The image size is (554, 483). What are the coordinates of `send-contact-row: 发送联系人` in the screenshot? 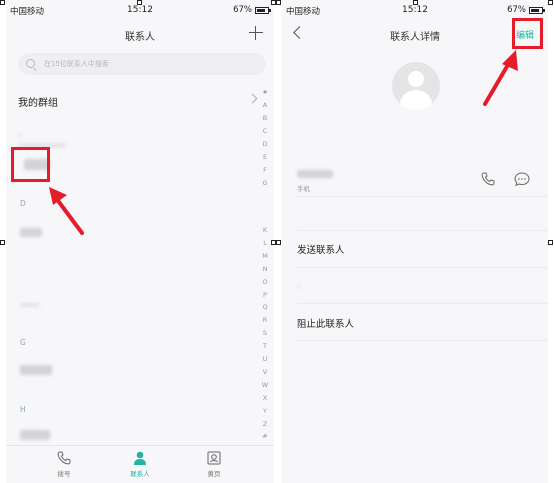 It's located at (321, 249).